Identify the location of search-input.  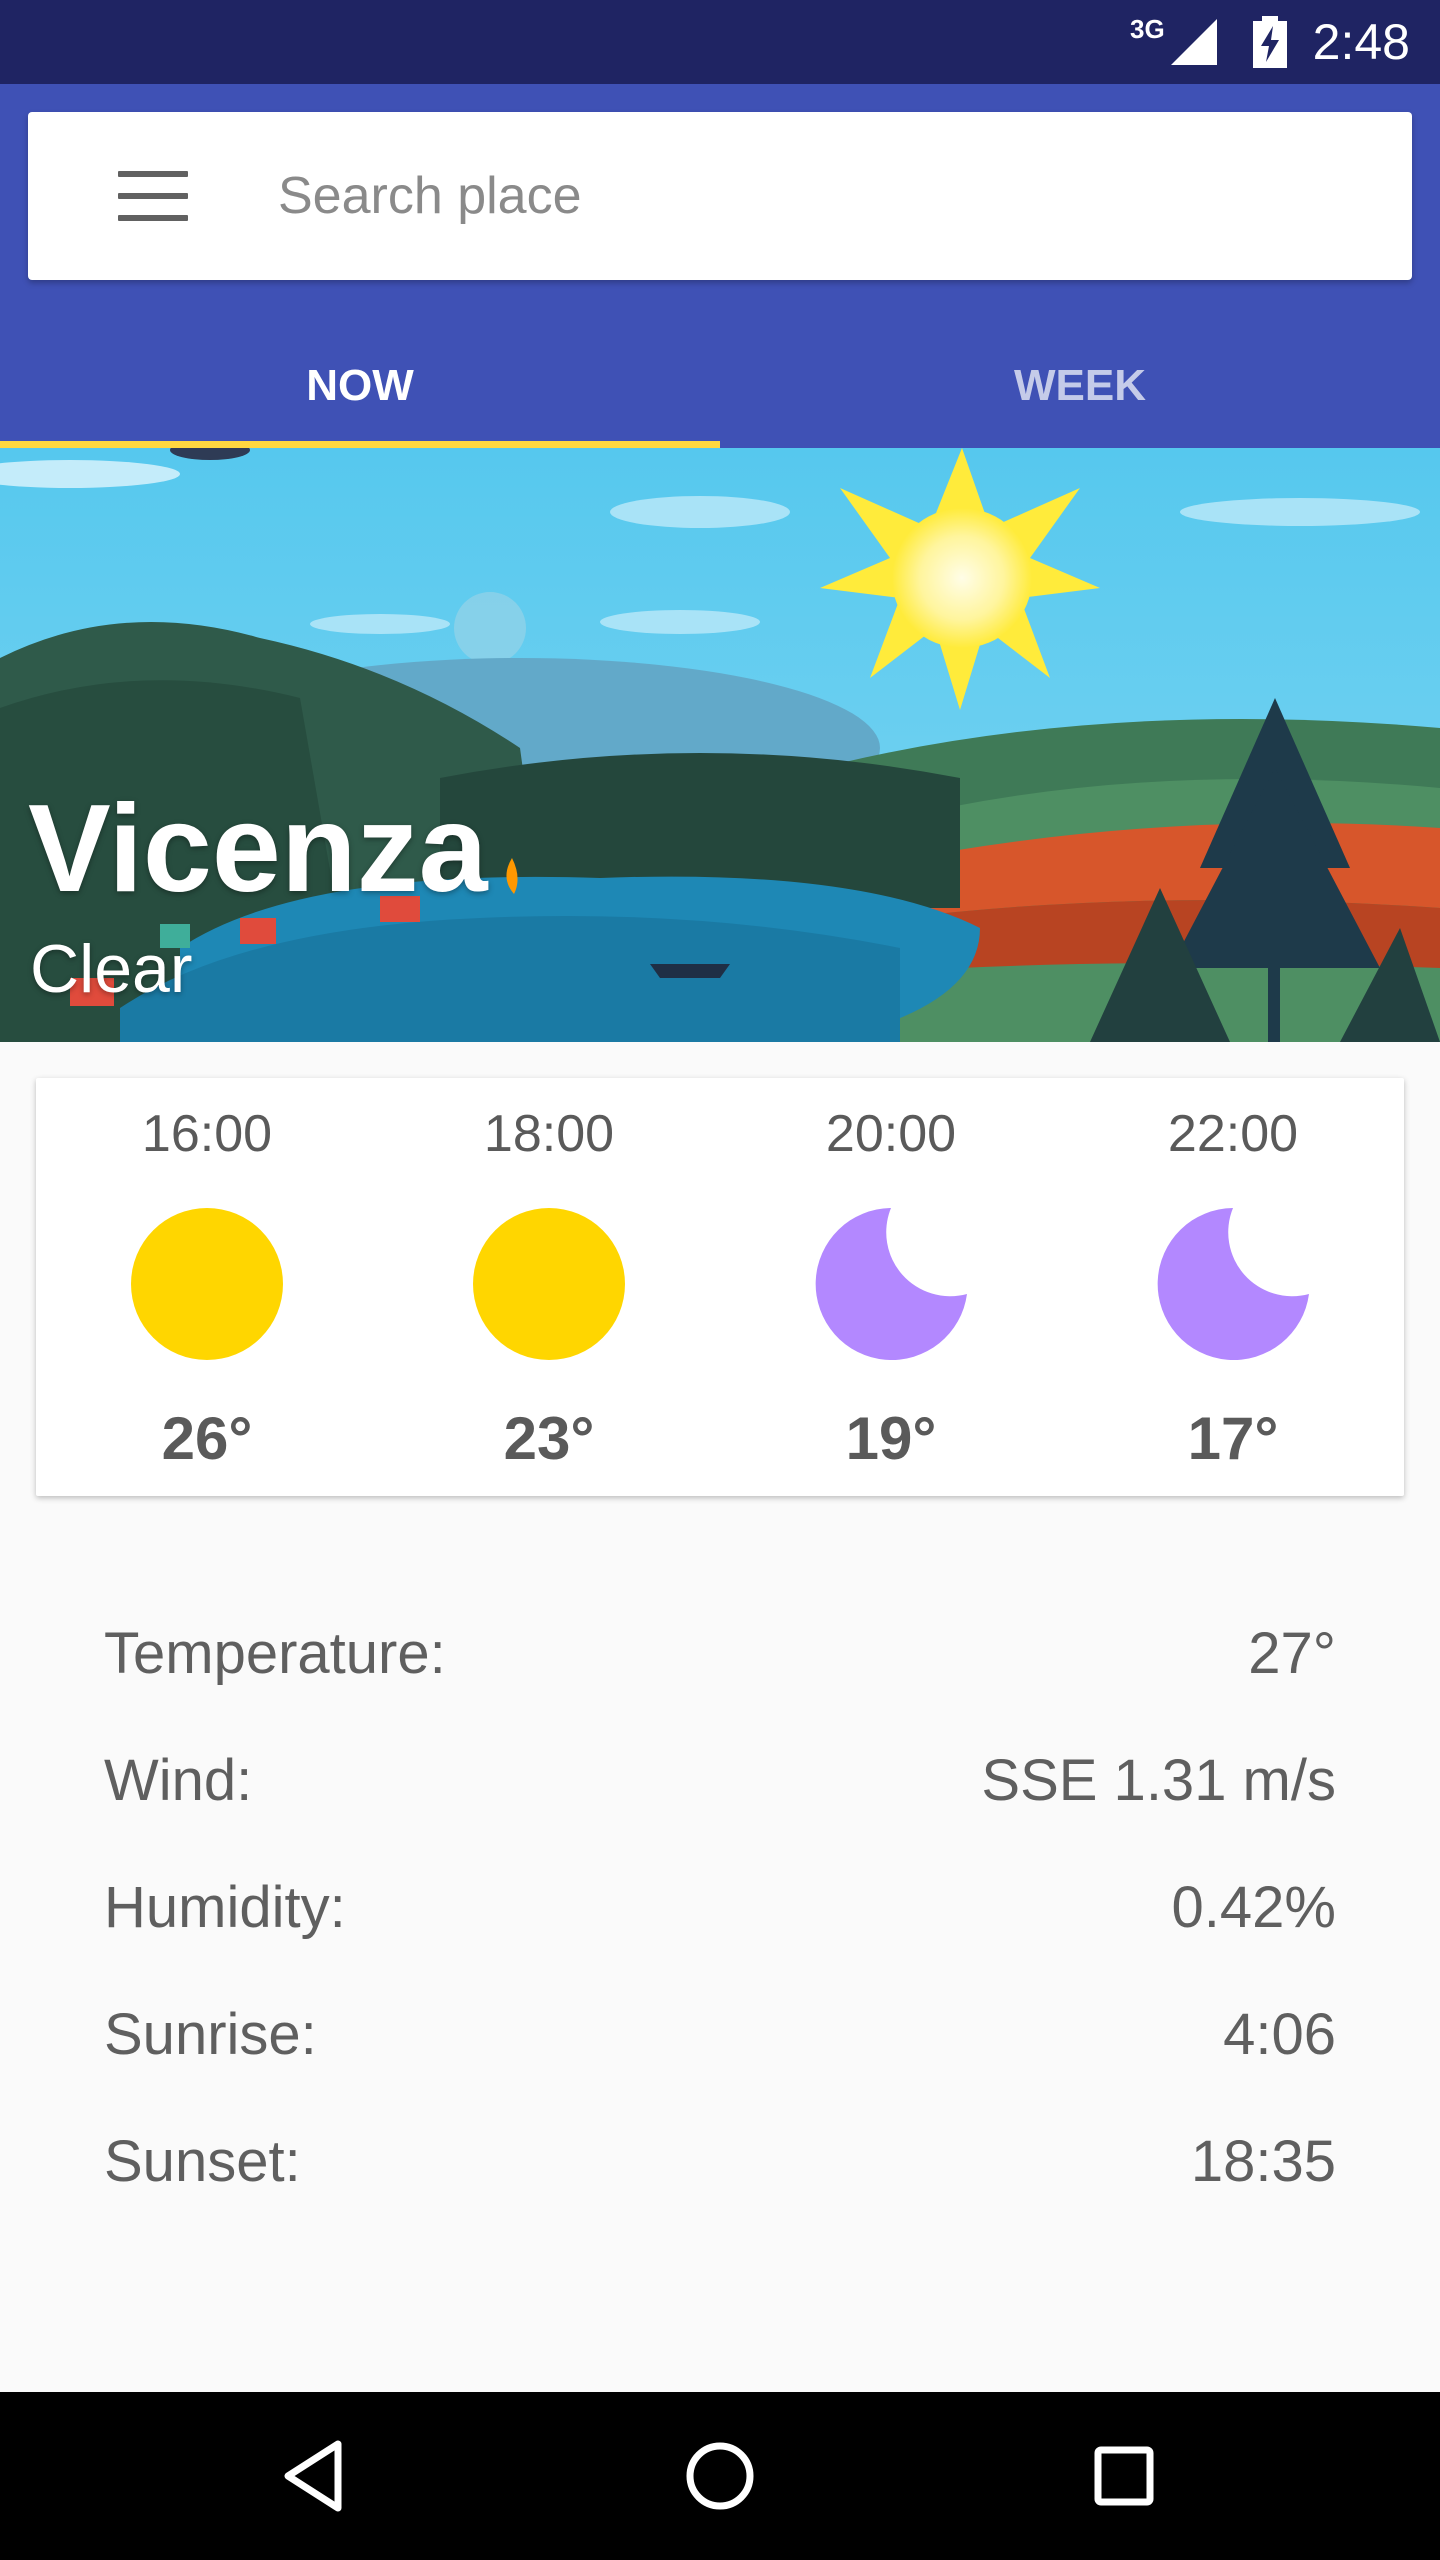
(778, 196).